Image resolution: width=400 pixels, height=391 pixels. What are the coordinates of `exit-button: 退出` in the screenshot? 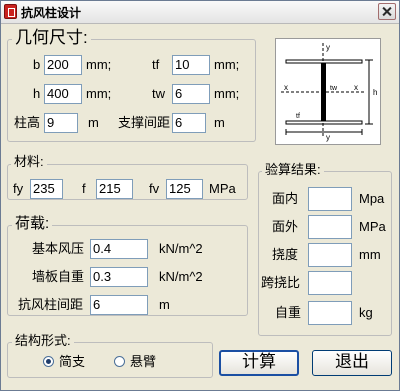 It's located at (352, 363).